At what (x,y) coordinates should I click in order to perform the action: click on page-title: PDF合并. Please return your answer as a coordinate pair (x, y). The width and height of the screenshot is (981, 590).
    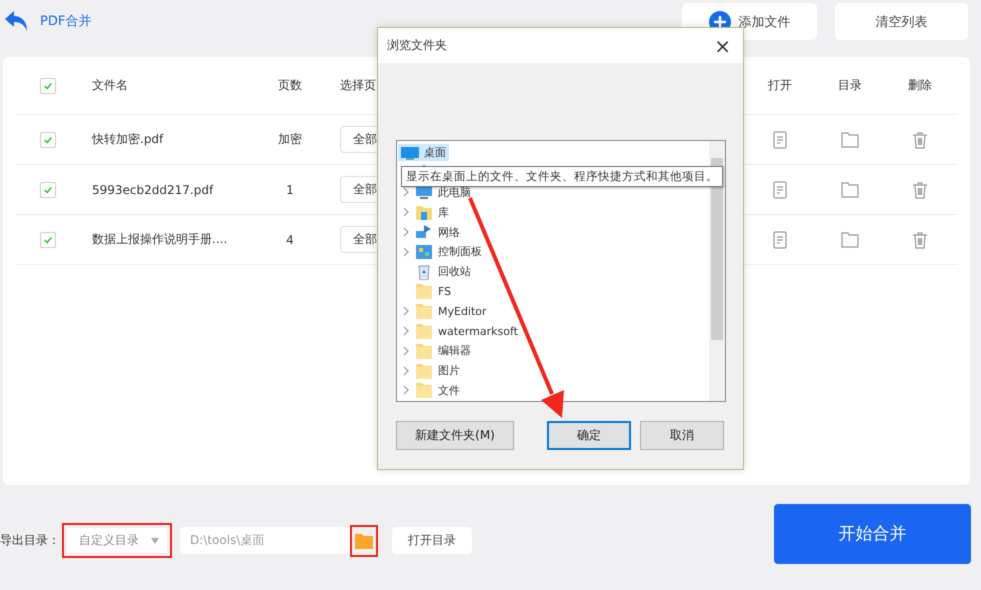
    Looking at the image, I should click on (66, 21).